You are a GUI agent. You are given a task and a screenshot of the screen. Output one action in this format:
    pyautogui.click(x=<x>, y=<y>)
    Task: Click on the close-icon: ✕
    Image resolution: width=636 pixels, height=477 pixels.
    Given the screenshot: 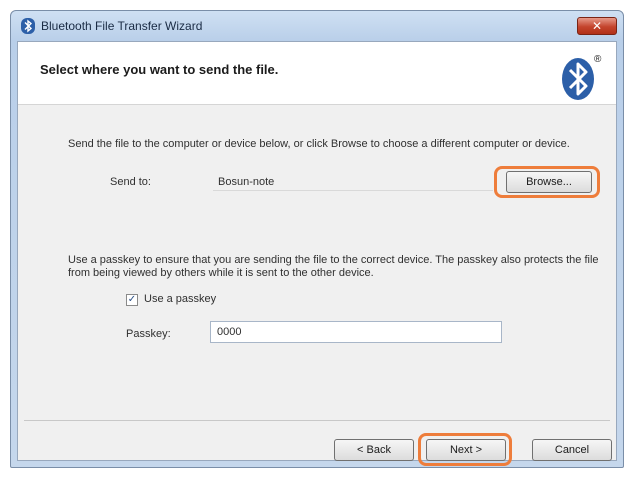 What is the action you would take?
    pyautogui.click(x=597, y=26)
    